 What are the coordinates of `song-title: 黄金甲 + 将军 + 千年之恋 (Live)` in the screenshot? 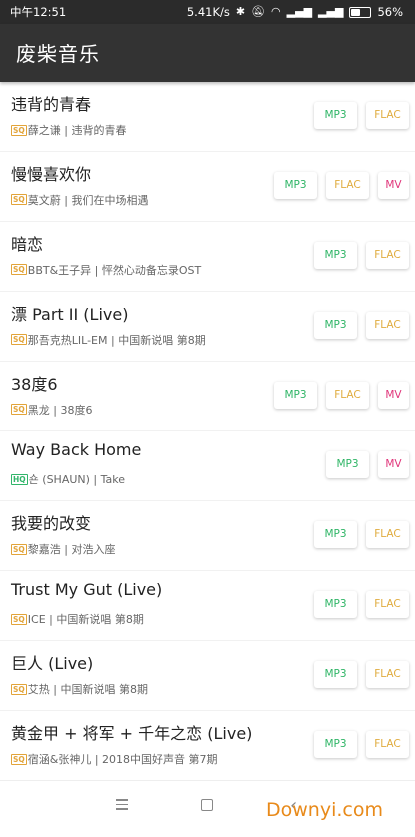 It's located at (132, 734).